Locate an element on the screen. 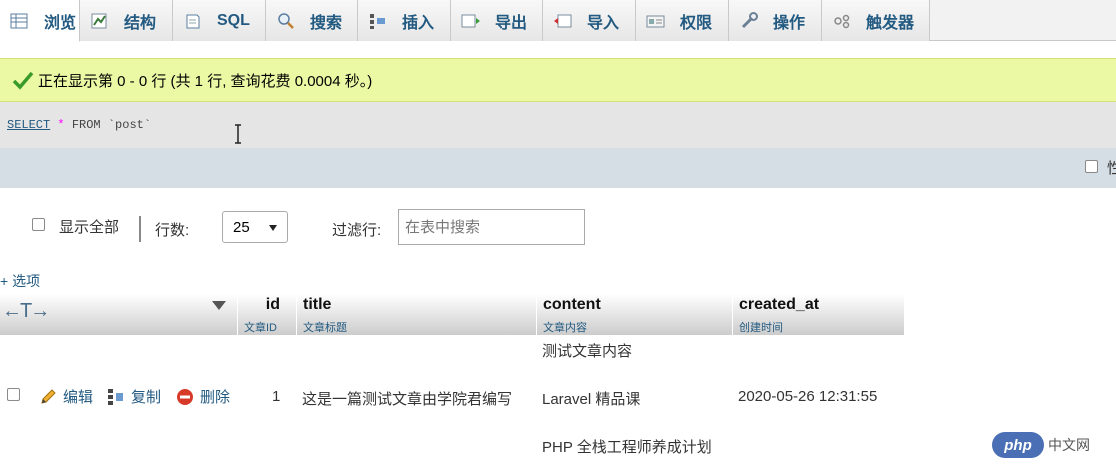 The image size is (1116, 476). delete-row-button: 删除 is located at coordinates (203, 396).